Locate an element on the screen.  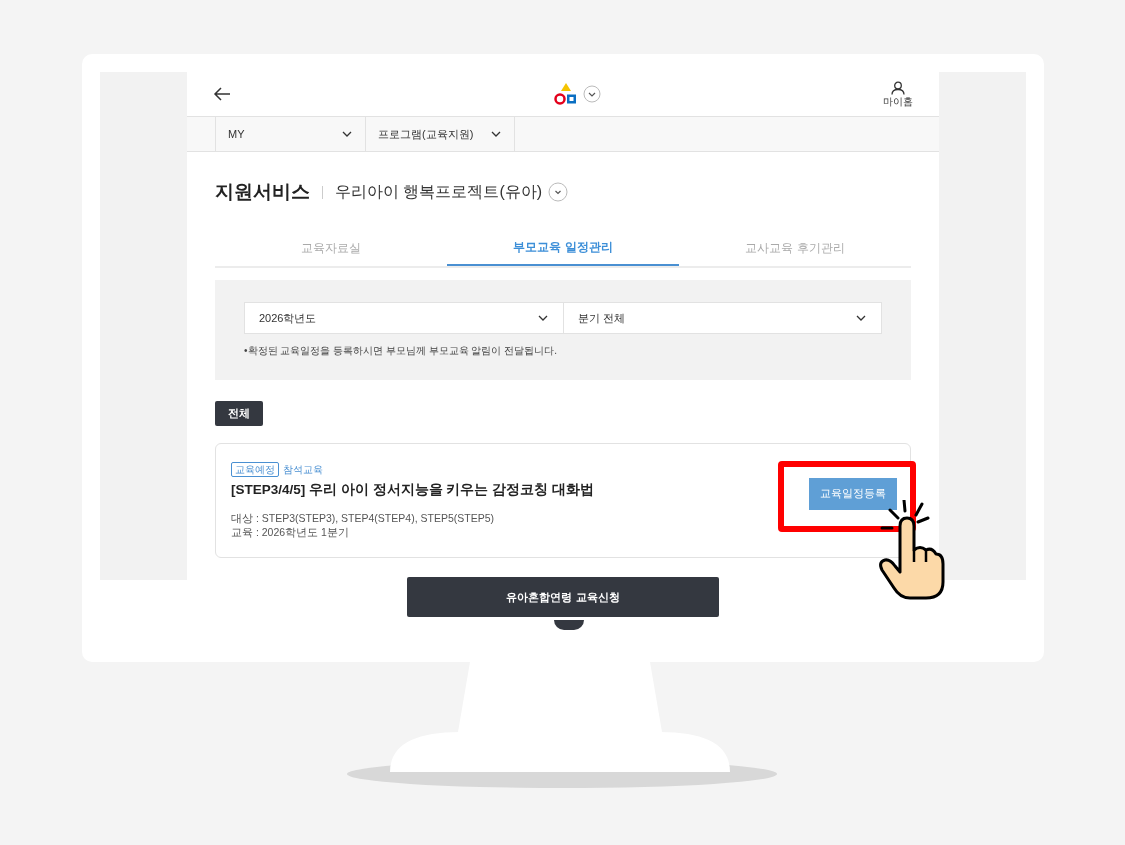
status-badge: 교육예정 is located at coordinates (255, 469).